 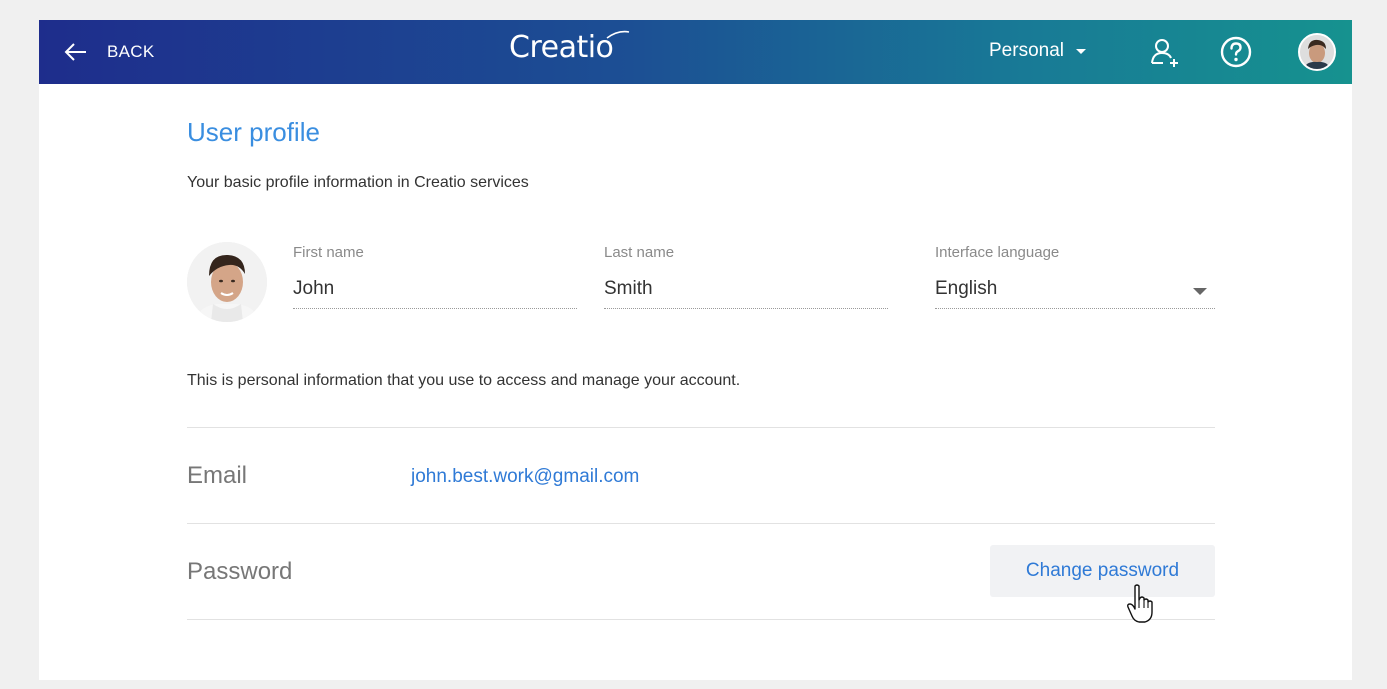 I want to click on workspace-label: Personal, so click(x=1026, y=50).